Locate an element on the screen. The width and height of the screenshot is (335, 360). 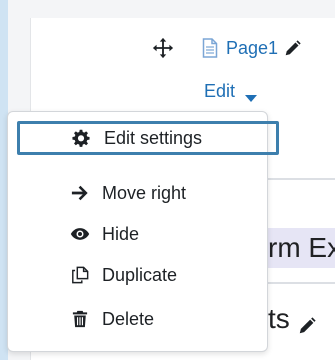
arrow-right-icon is located at coordinates (80, 193).